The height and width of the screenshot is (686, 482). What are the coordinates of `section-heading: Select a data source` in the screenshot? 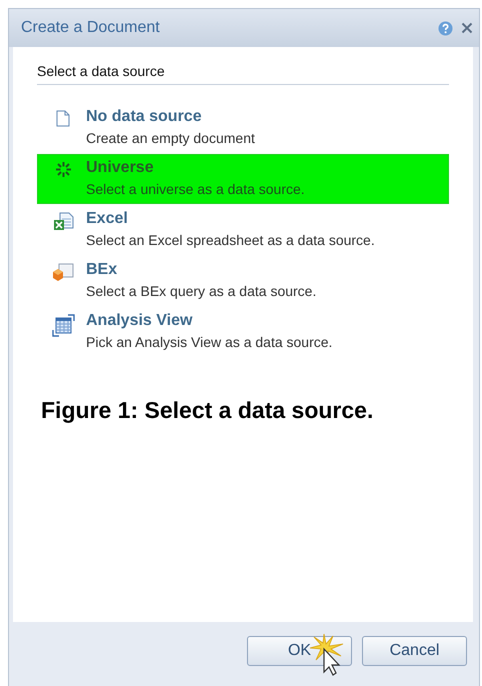 It's located at (243, 74).